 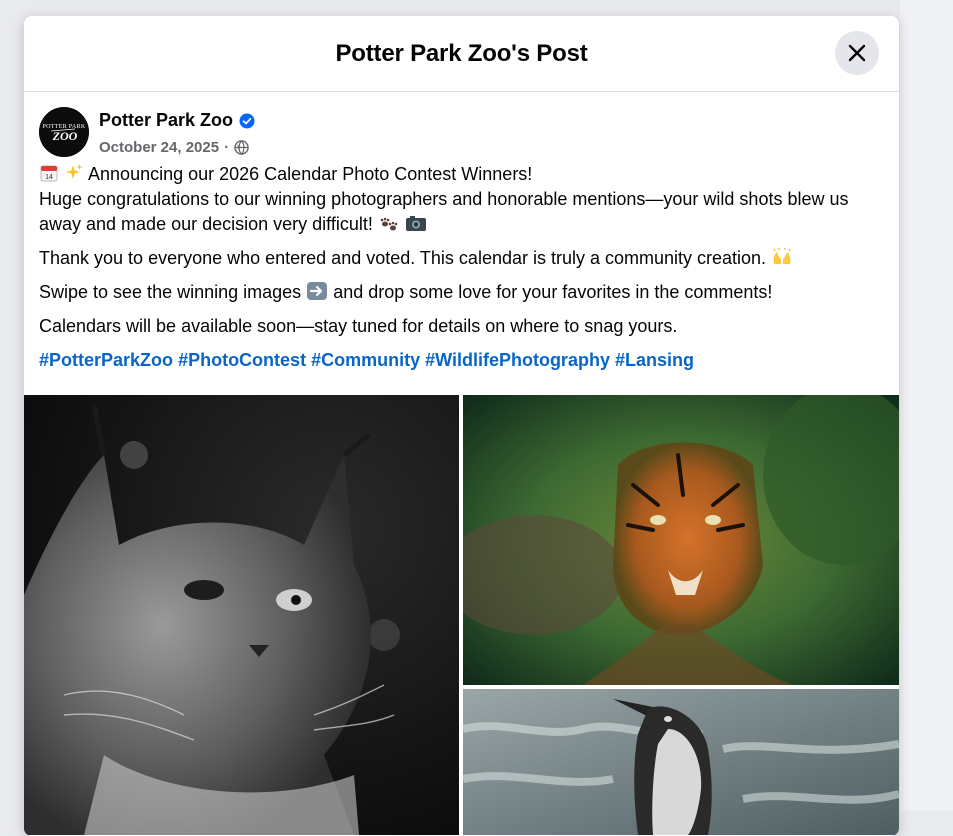 I want to click on svg-text: 14, so click(x=49, y=177).